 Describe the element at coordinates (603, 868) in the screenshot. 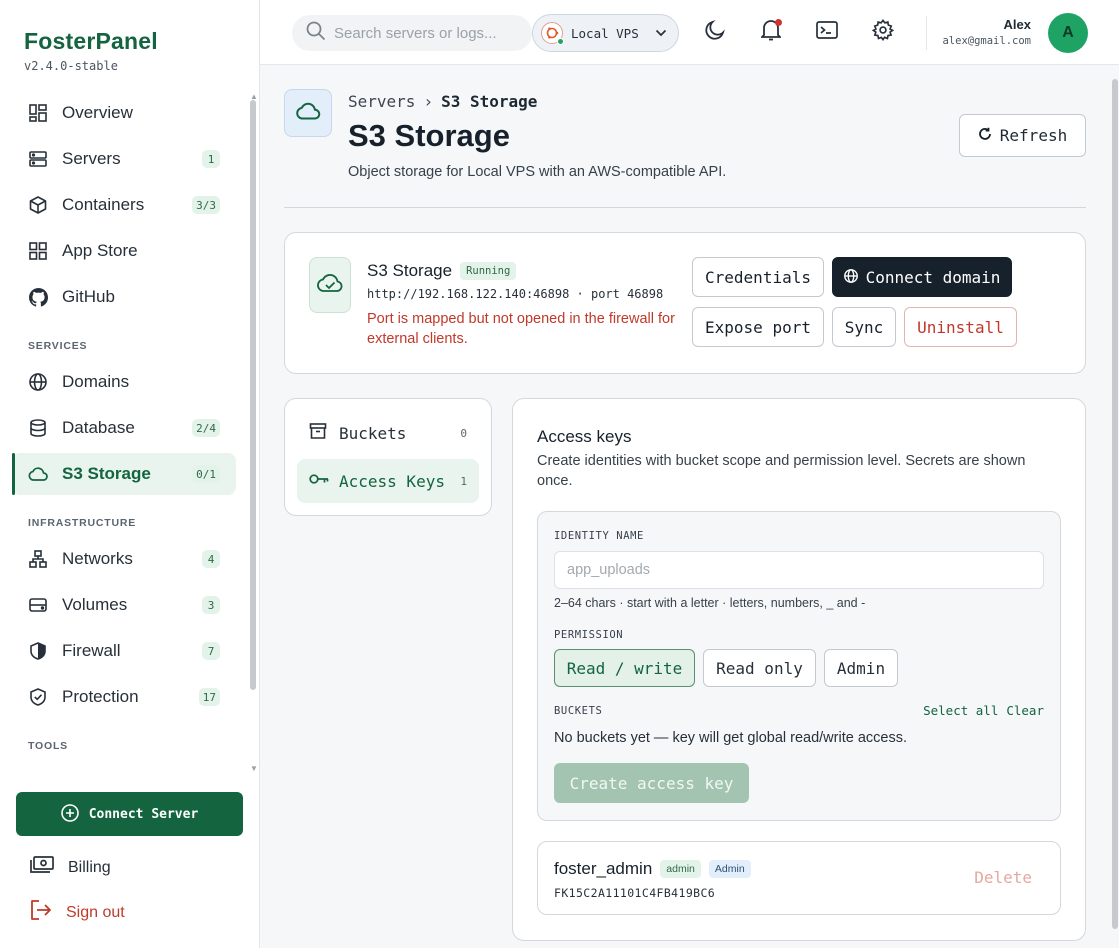

I see `key-name: foster_admin` at that location.